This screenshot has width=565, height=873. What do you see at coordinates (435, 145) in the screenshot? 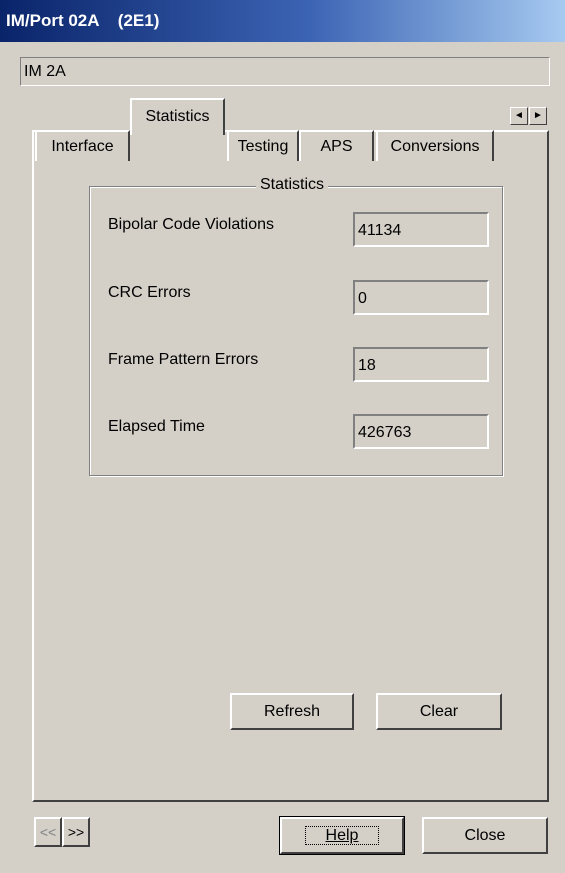
I see `tab-conversions: Conversions` at bounding box center [435, 145].